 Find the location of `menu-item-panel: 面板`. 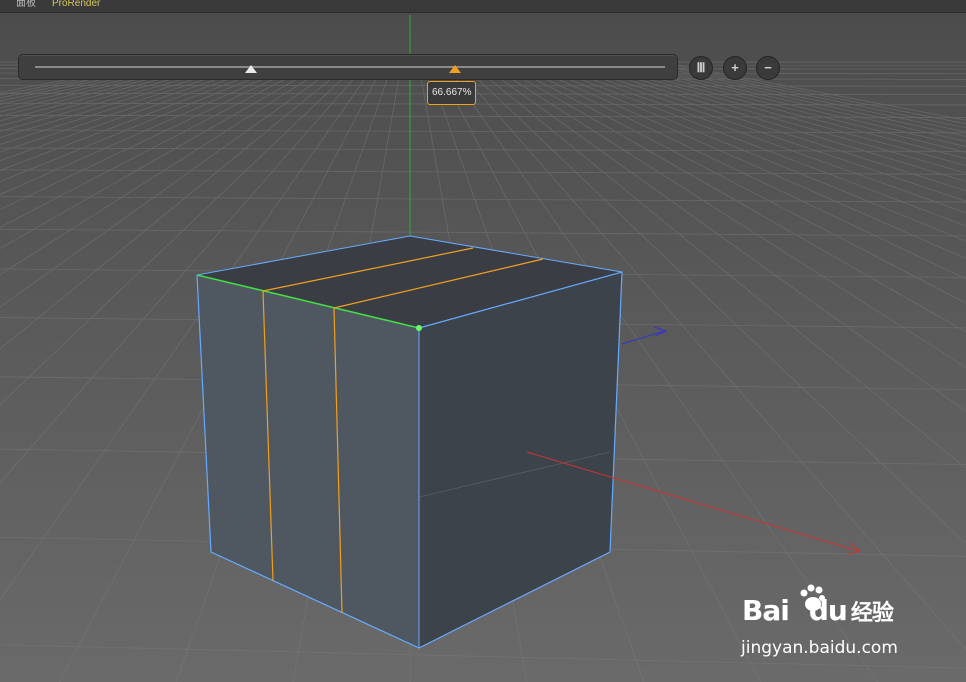

menu-item-panel: 面板 is located at coordinates (26, 5).